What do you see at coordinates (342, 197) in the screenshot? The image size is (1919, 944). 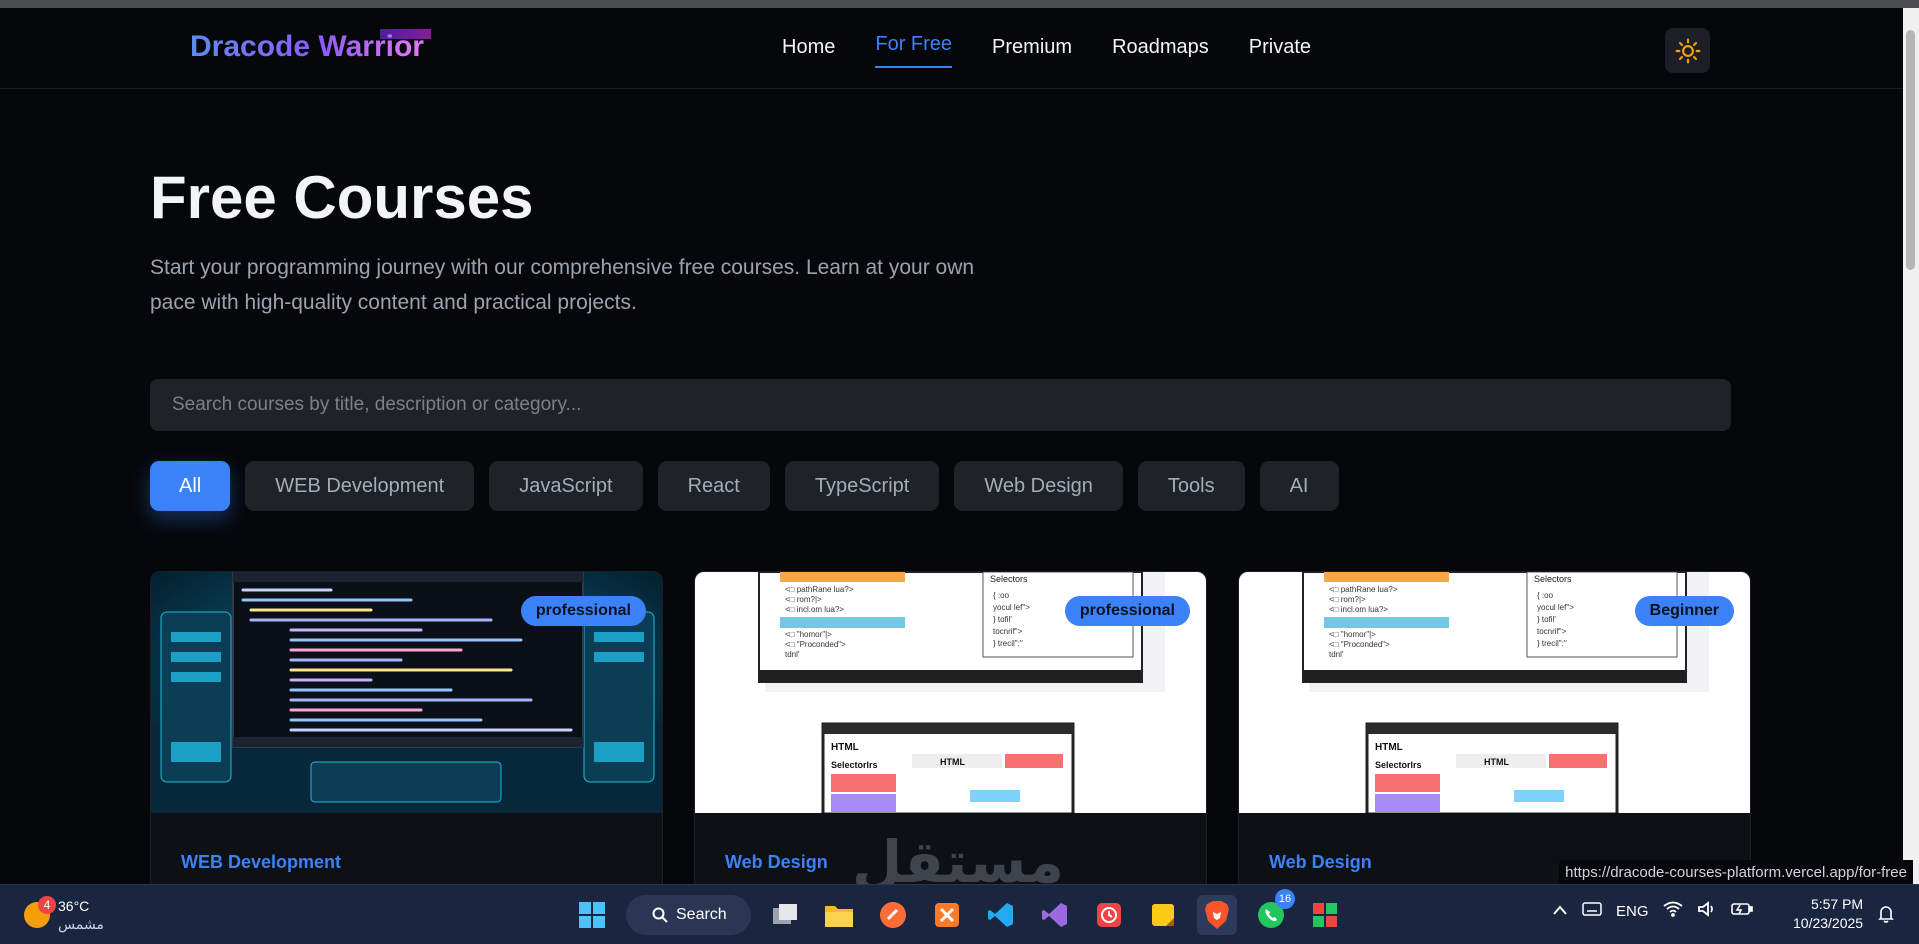 I see `page-title: Free Courses` at bounding box center [342, 197].